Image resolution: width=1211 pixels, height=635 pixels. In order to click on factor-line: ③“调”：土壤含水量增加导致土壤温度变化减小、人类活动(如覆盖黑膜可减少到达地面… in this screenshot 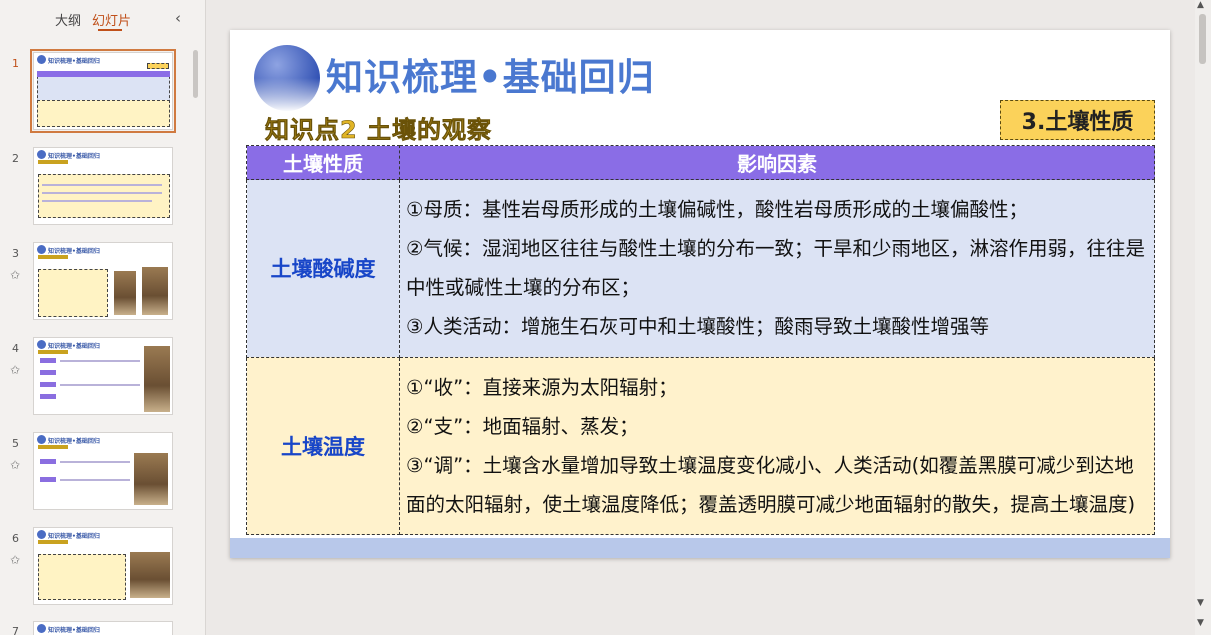, I will do `click(771, 484)`.